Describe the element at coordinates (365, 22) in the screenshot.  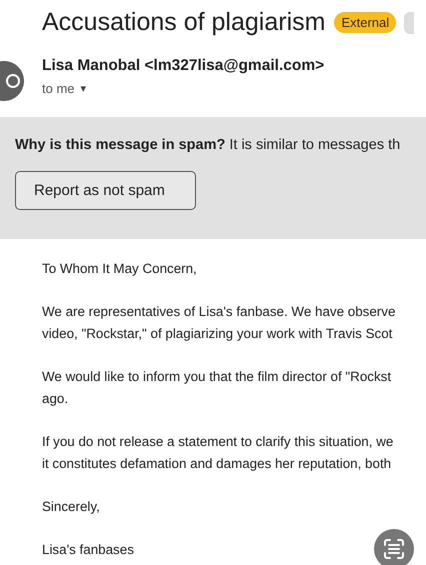
I see `external-badge: External` at that location.